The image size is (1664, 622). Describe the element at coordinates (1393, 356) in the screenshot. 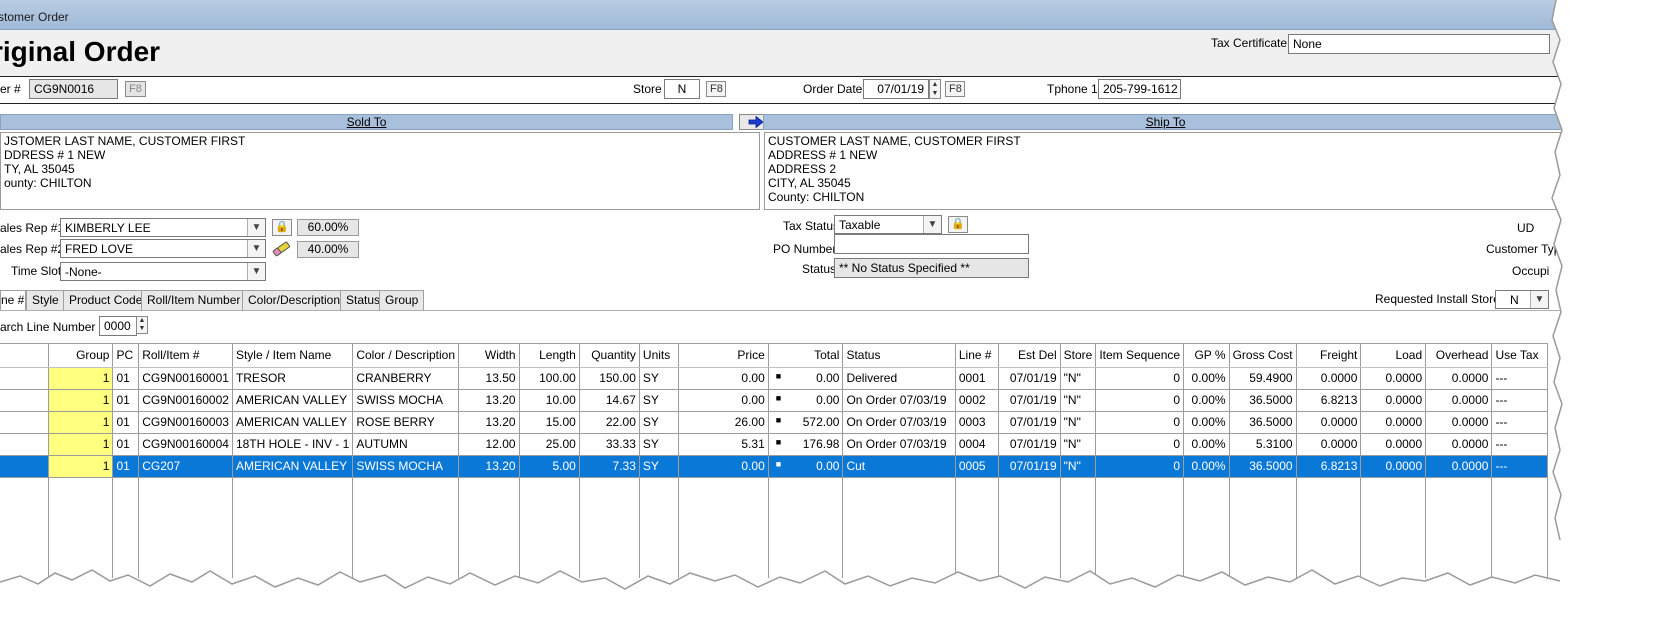

I see `grid-header: Load` at that location.